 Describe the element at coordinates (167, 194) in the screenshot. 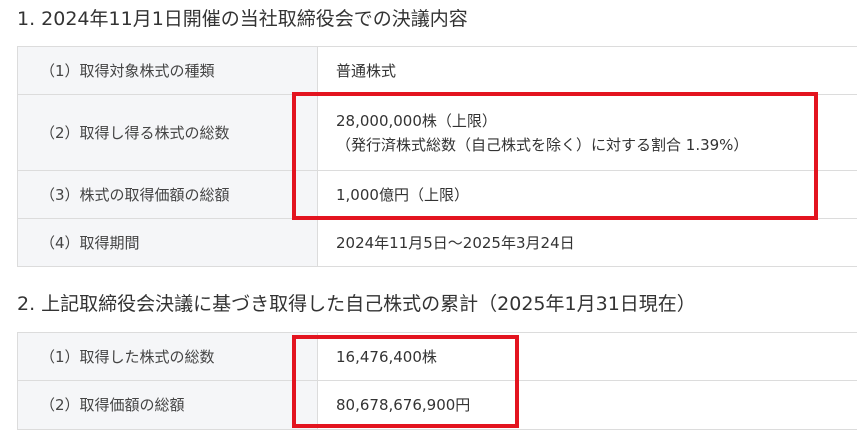

I see `row-label: （3）株式の取得価額の総額` at that location.